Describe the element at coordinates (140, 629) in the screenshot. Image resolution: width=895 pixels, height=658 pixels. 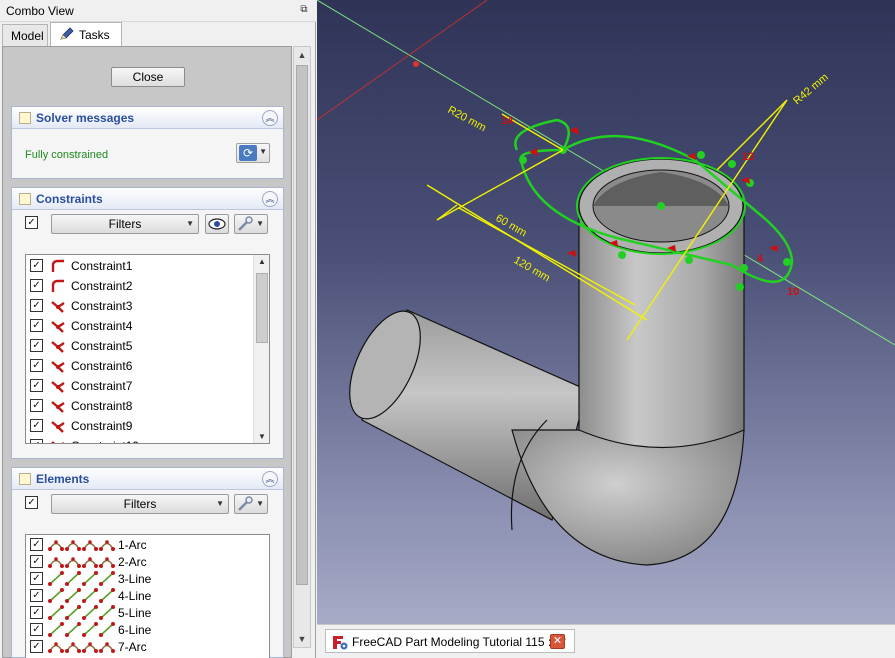
I see `element-row: ✓ 6-Line` at that location.